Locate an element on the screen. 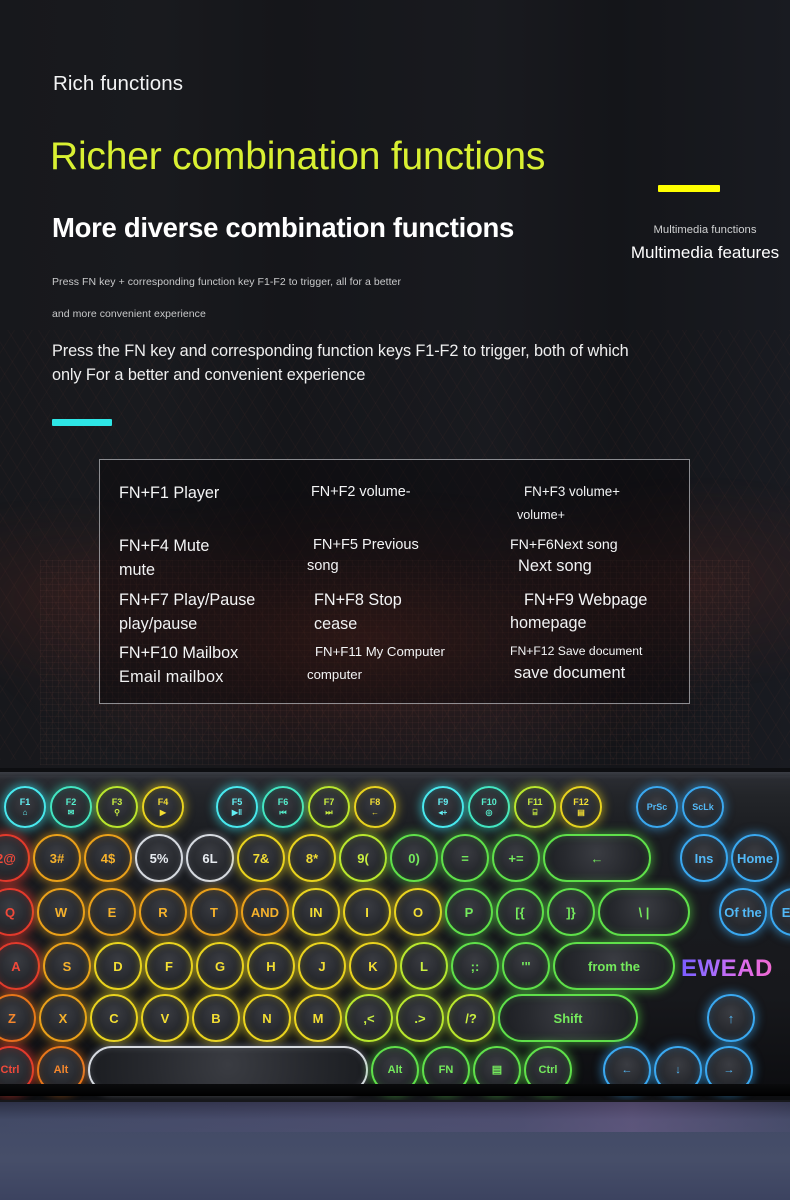  key-glyph-icon: ⌸ is located at coordinates (535, 812).